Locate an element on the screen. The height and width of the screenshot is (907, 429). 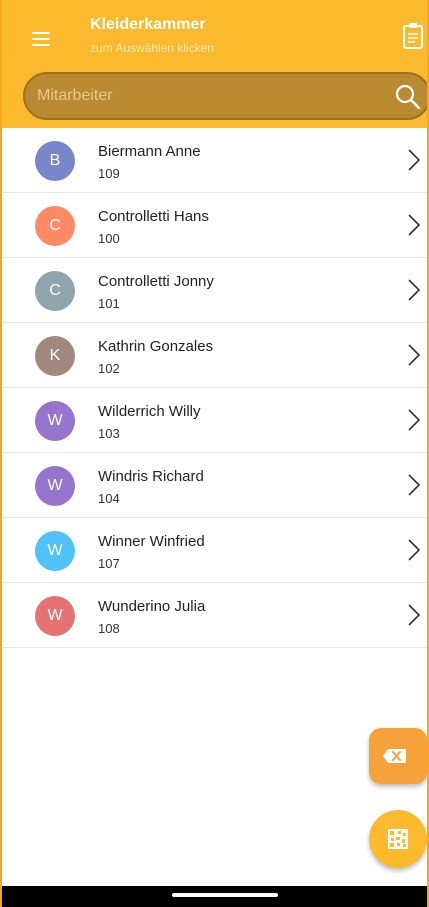
employee-row: W Winner Winfried 107 is located at coordinates (214, 550).